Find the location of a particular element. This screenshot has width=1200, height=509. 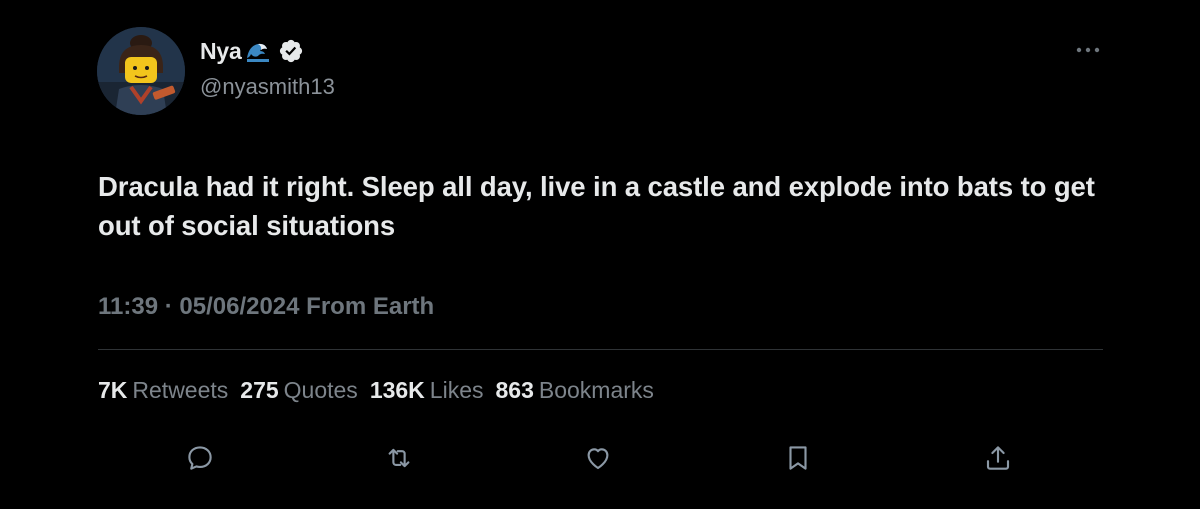

stat-likes: 136K Likes is located at coordinates (427, 390).